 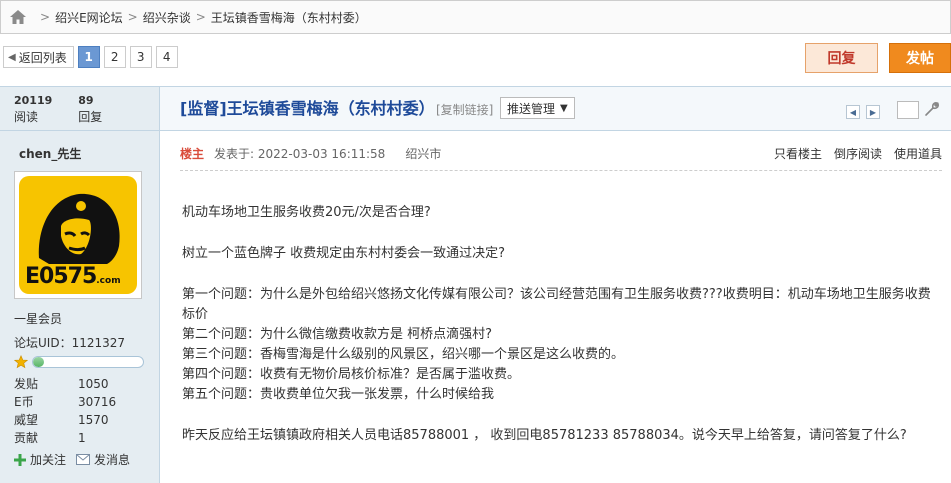 I want to click on stat-posts: 发贴 1050, so click(x=65, y=384).